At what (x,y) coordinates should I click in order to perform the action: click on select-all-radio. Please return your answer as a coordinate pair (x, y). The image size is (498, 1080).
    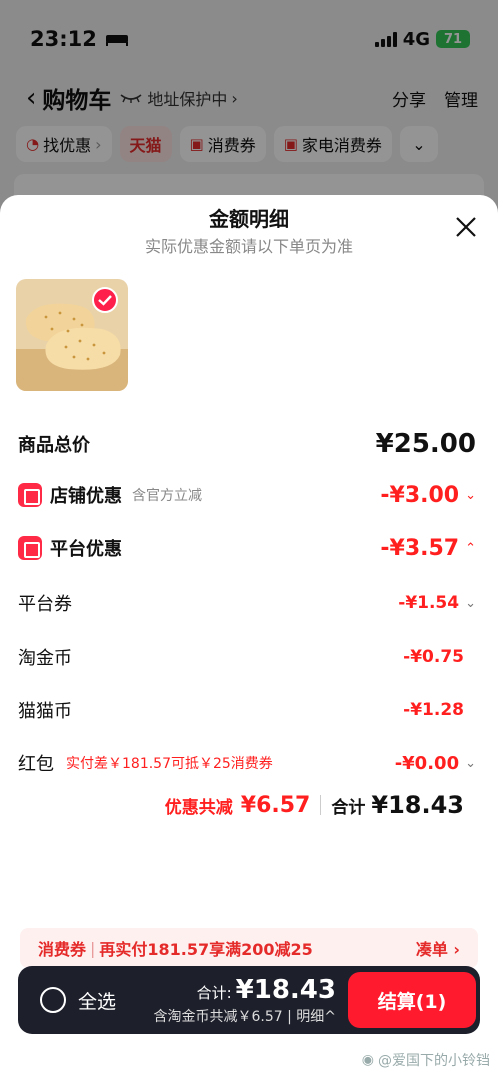
    Looking at the image, I should click on (53, 1000).